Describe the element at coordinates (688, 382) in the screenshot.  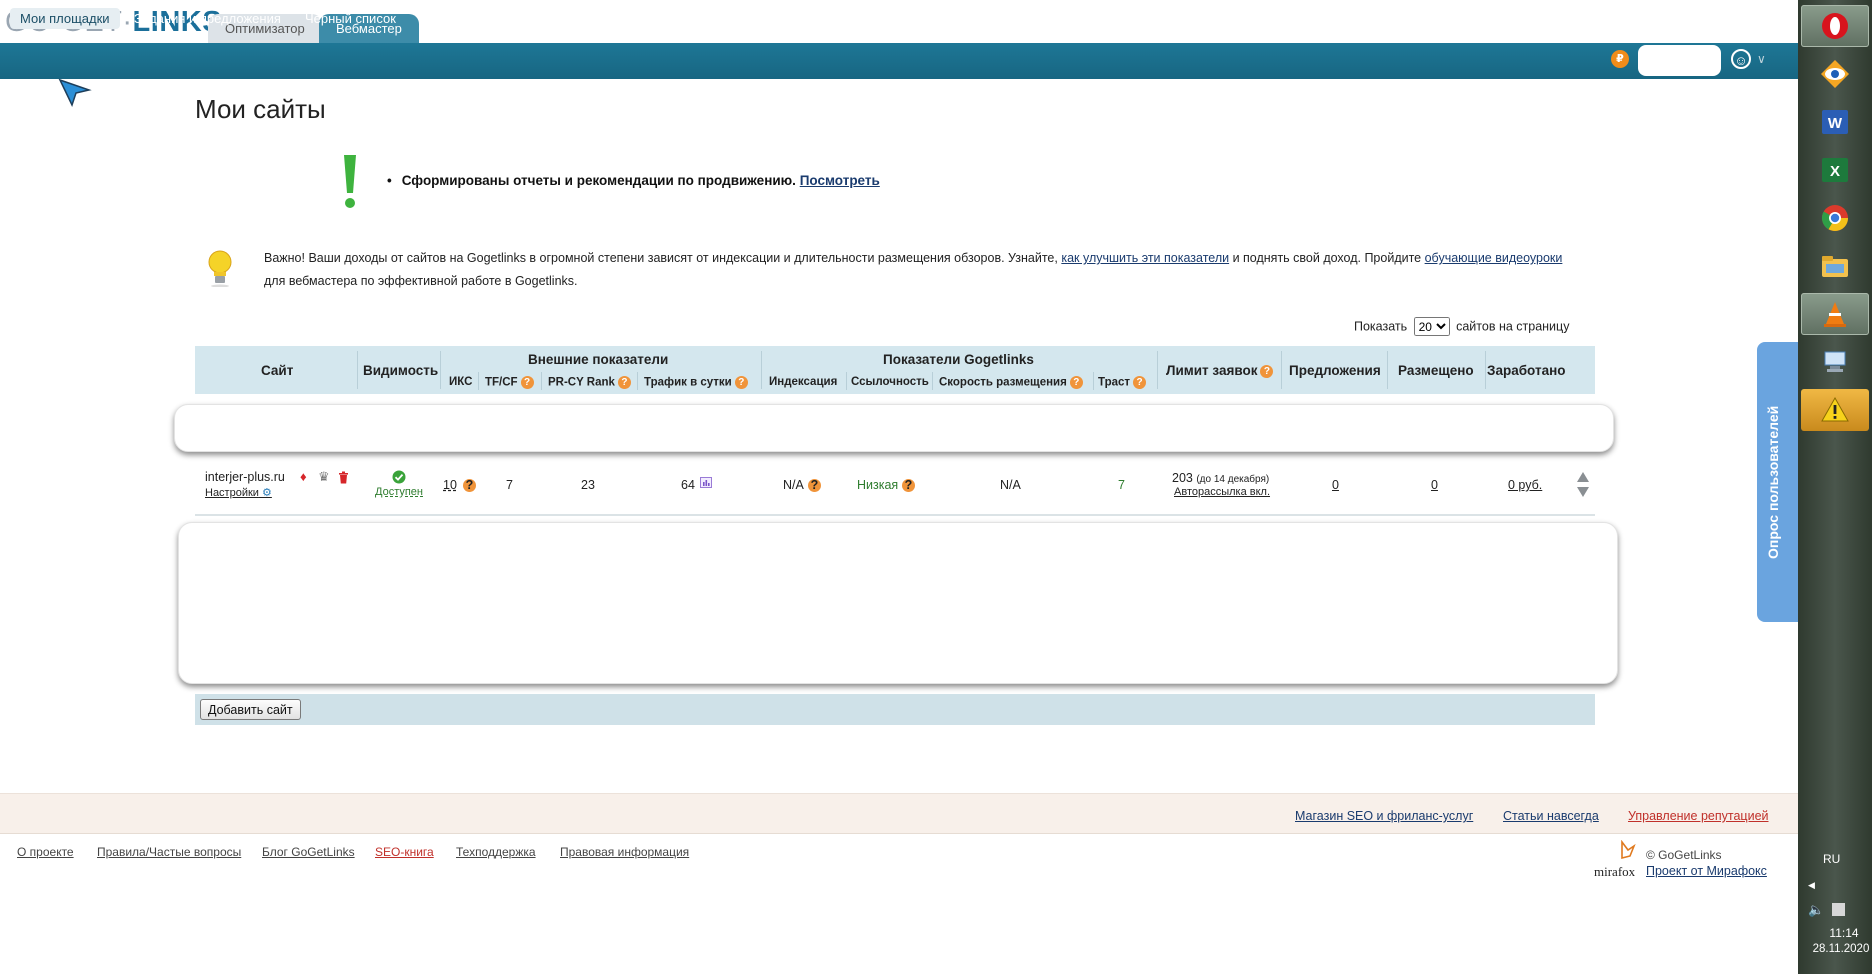
I see `col-traffic-label: Трафик в сутки` at that location.